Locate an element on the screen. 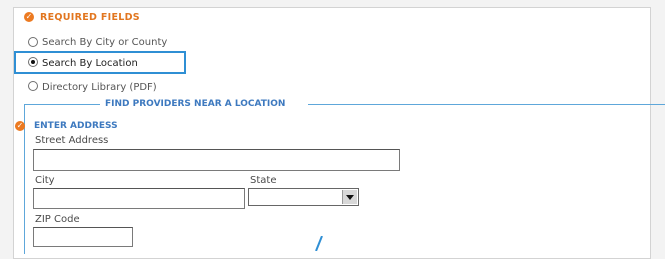  required-fields-icon: ✓ is located at coordinates (29, 17).